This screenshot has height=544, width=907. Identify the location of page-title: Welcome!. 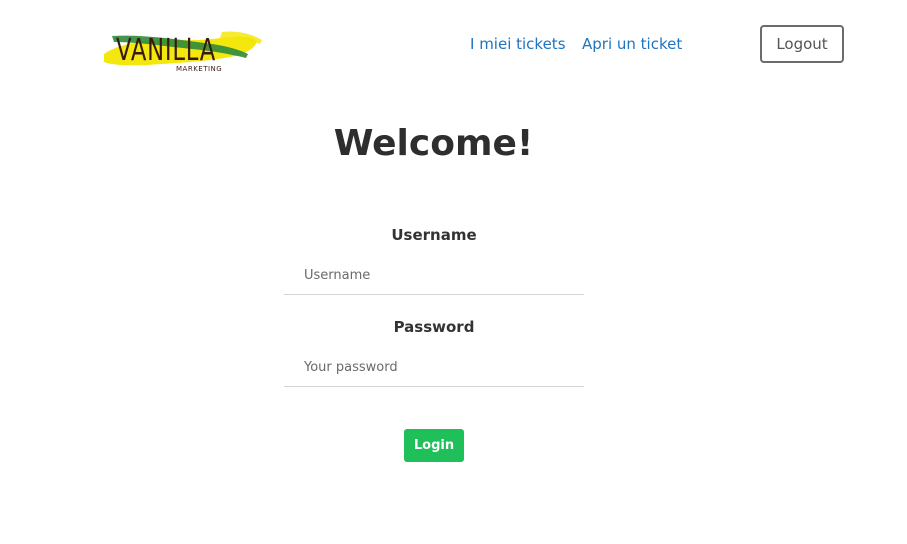
(433, 143).